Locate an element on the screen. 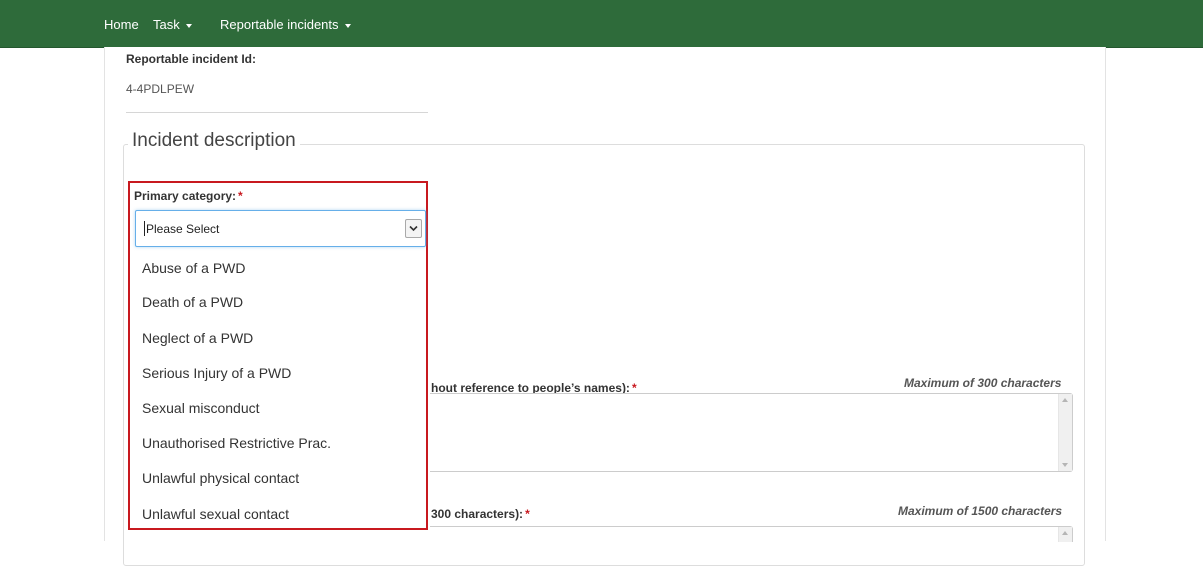 This screenshot has height=566, width=1203. detail-max-note: Maximum of 1500 characters is located at coordinates (980, 511).